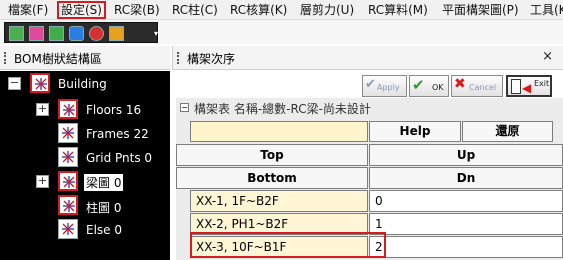  I want to click on menu-tools: 工具(K, so click(545, 10).